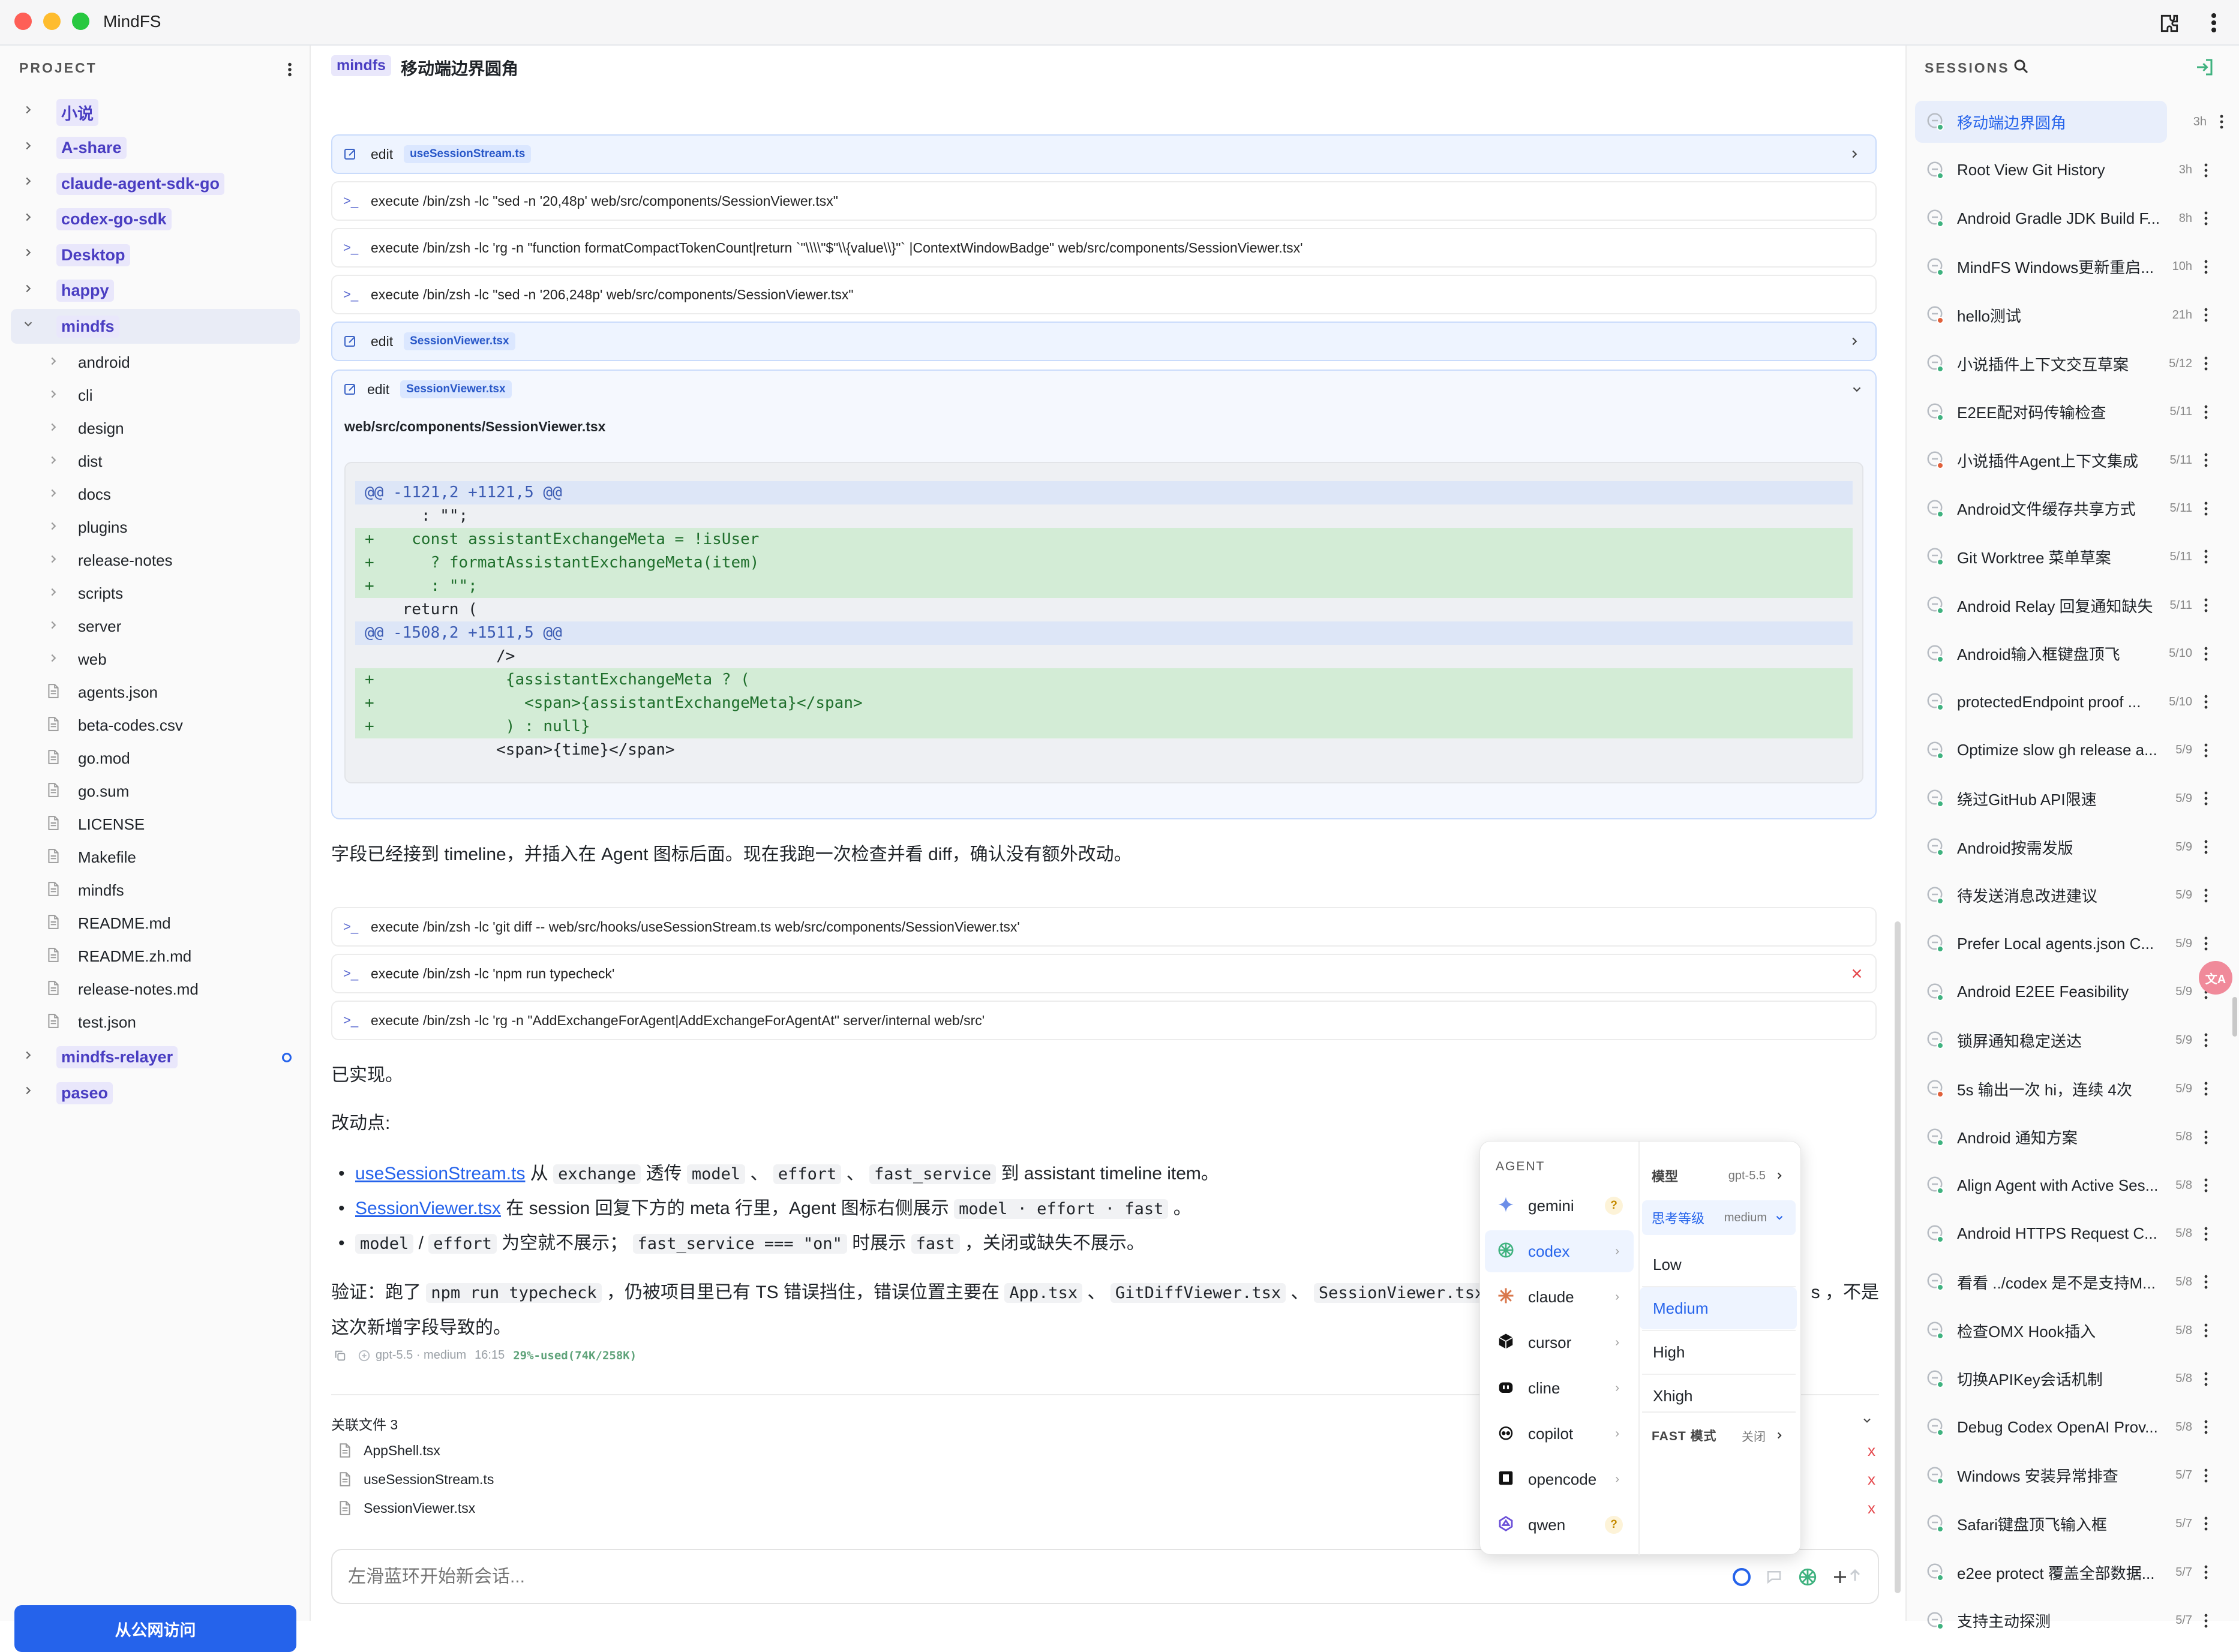 The height and width of the screenshot is (1652, 2239). What do you see at coordinates (1807, 1577) in the screenshot?
I see `codex-agent-icon` at bounding box center [1807, 1577].